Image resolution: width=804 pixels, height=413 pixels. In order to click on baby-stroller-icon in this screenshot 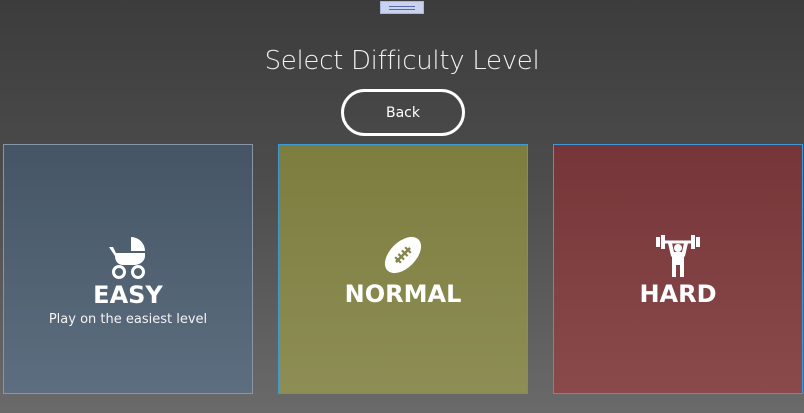, I will do `click(127, 257)`.